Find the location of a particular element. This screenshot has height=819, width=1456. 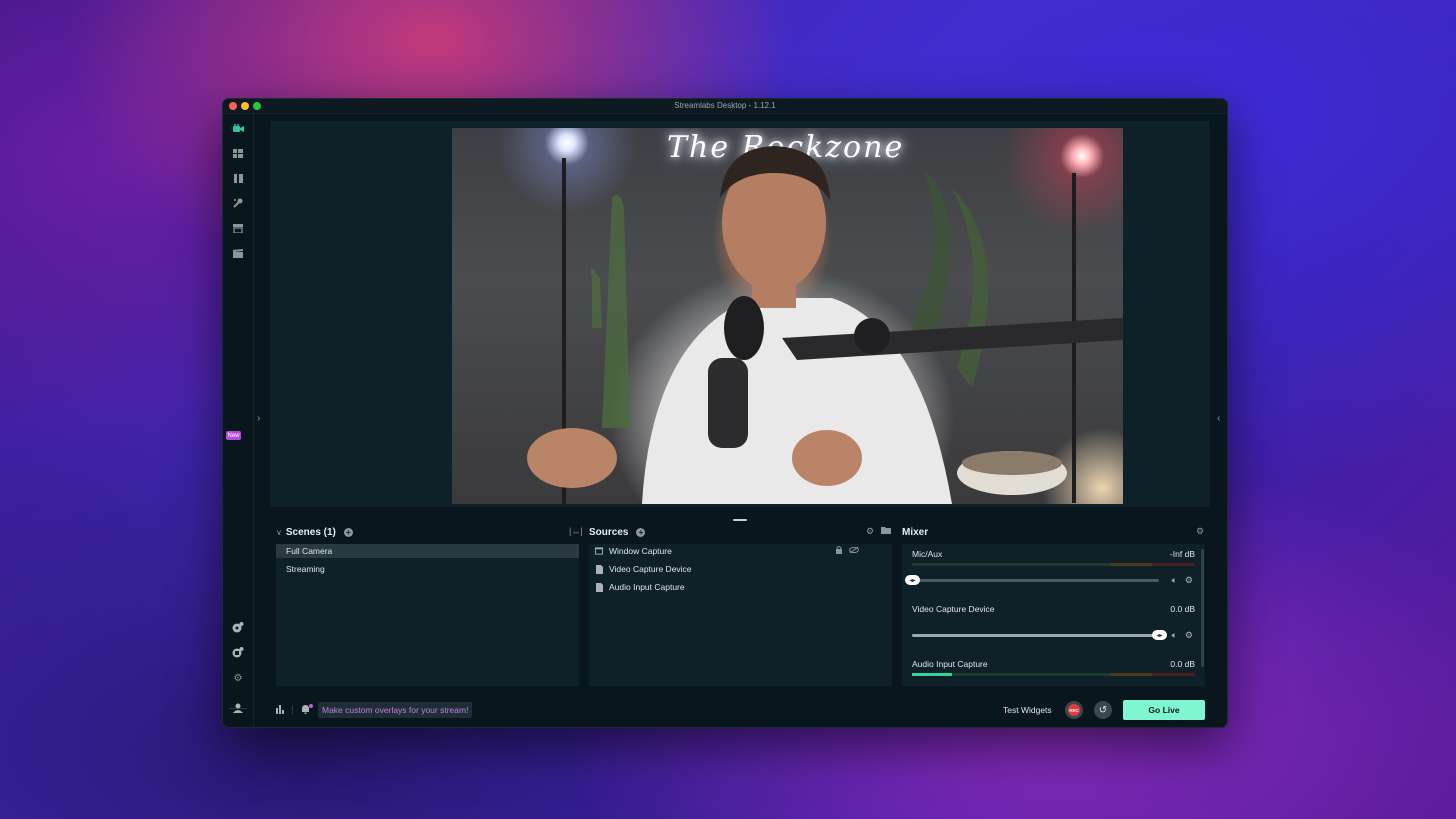

scene-item-streaming: Streaming is located at coordinates (427, 569).